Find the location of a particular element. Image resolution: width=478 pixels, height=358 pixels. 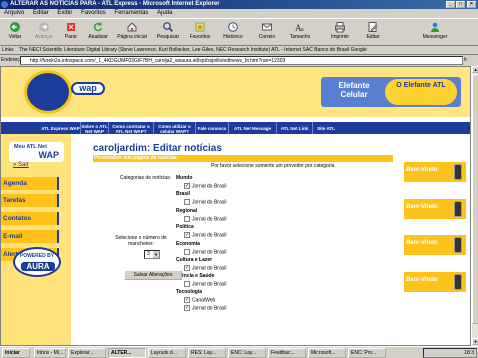

sidebar-item-email: E-mail is located at coordinates (30, 236).